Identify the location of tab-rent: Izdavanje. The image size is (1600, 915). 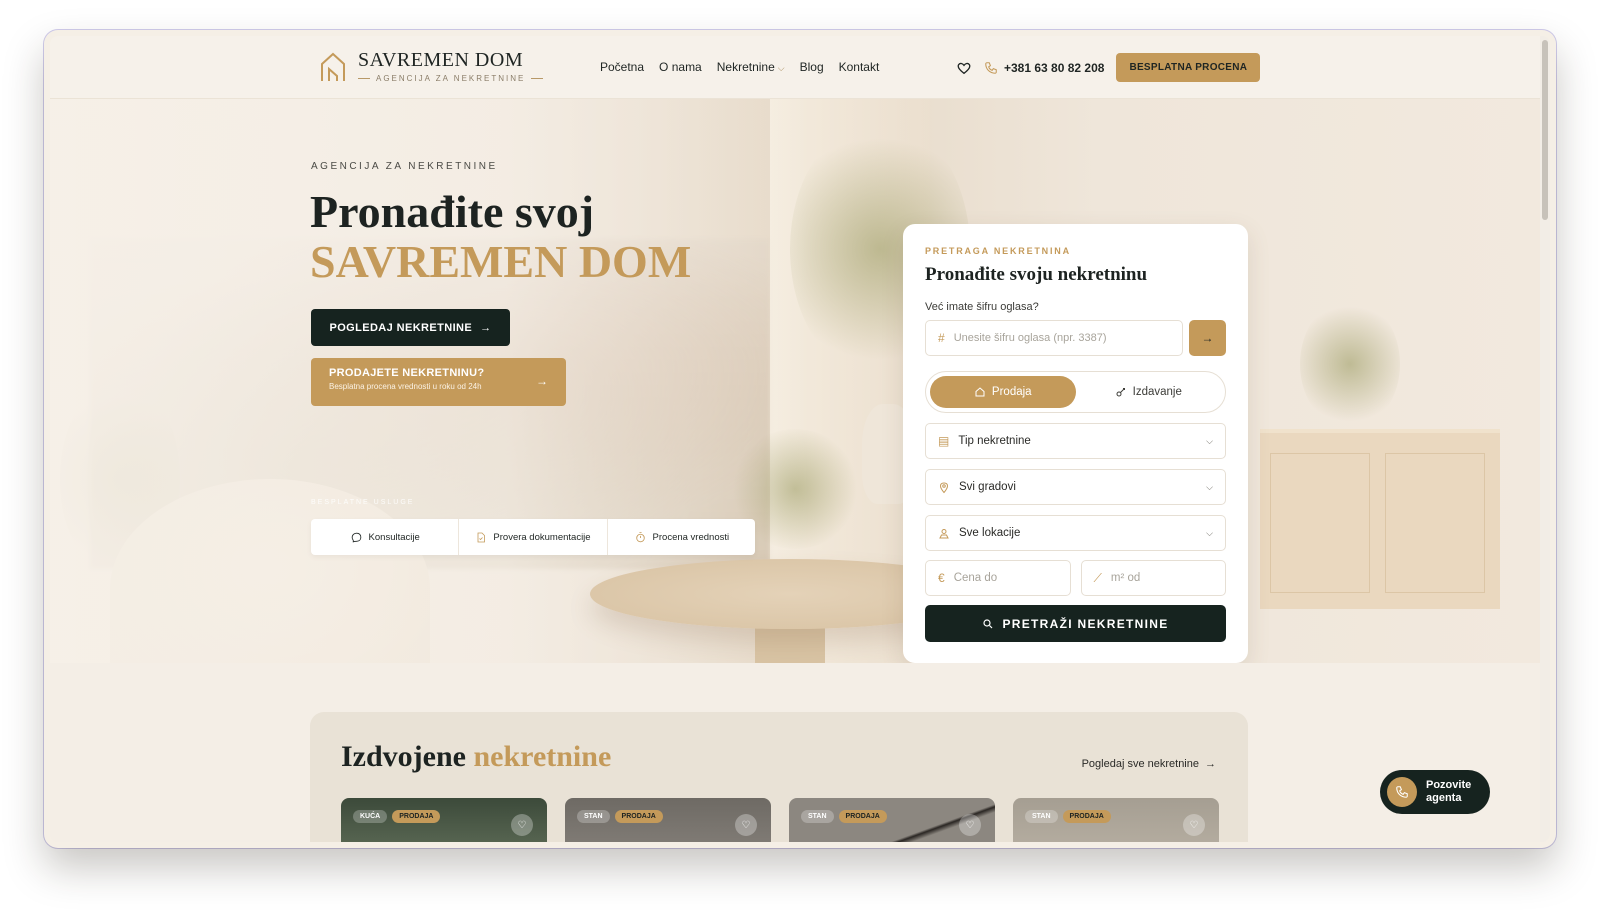
(1149, 392).